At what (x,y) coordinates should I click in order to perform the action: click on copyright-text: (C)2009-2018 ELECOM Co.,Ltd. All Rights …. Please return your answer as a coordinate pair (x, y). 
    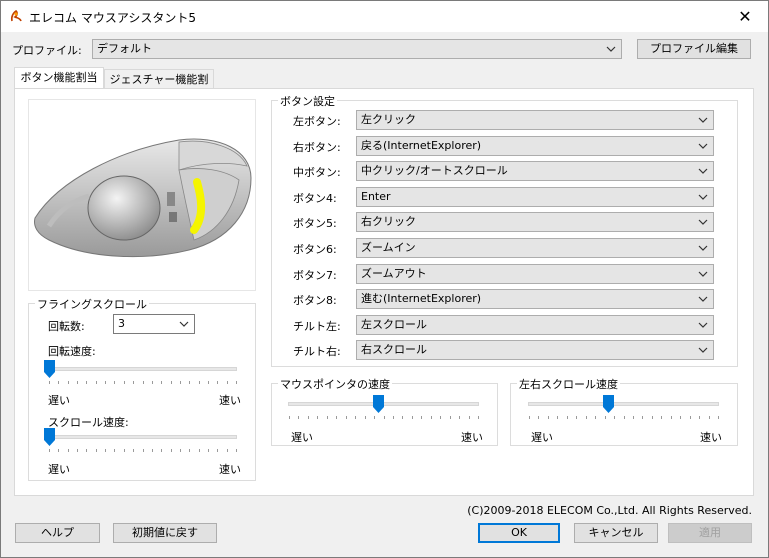
    Looking at the image, I should click on (609, 510).